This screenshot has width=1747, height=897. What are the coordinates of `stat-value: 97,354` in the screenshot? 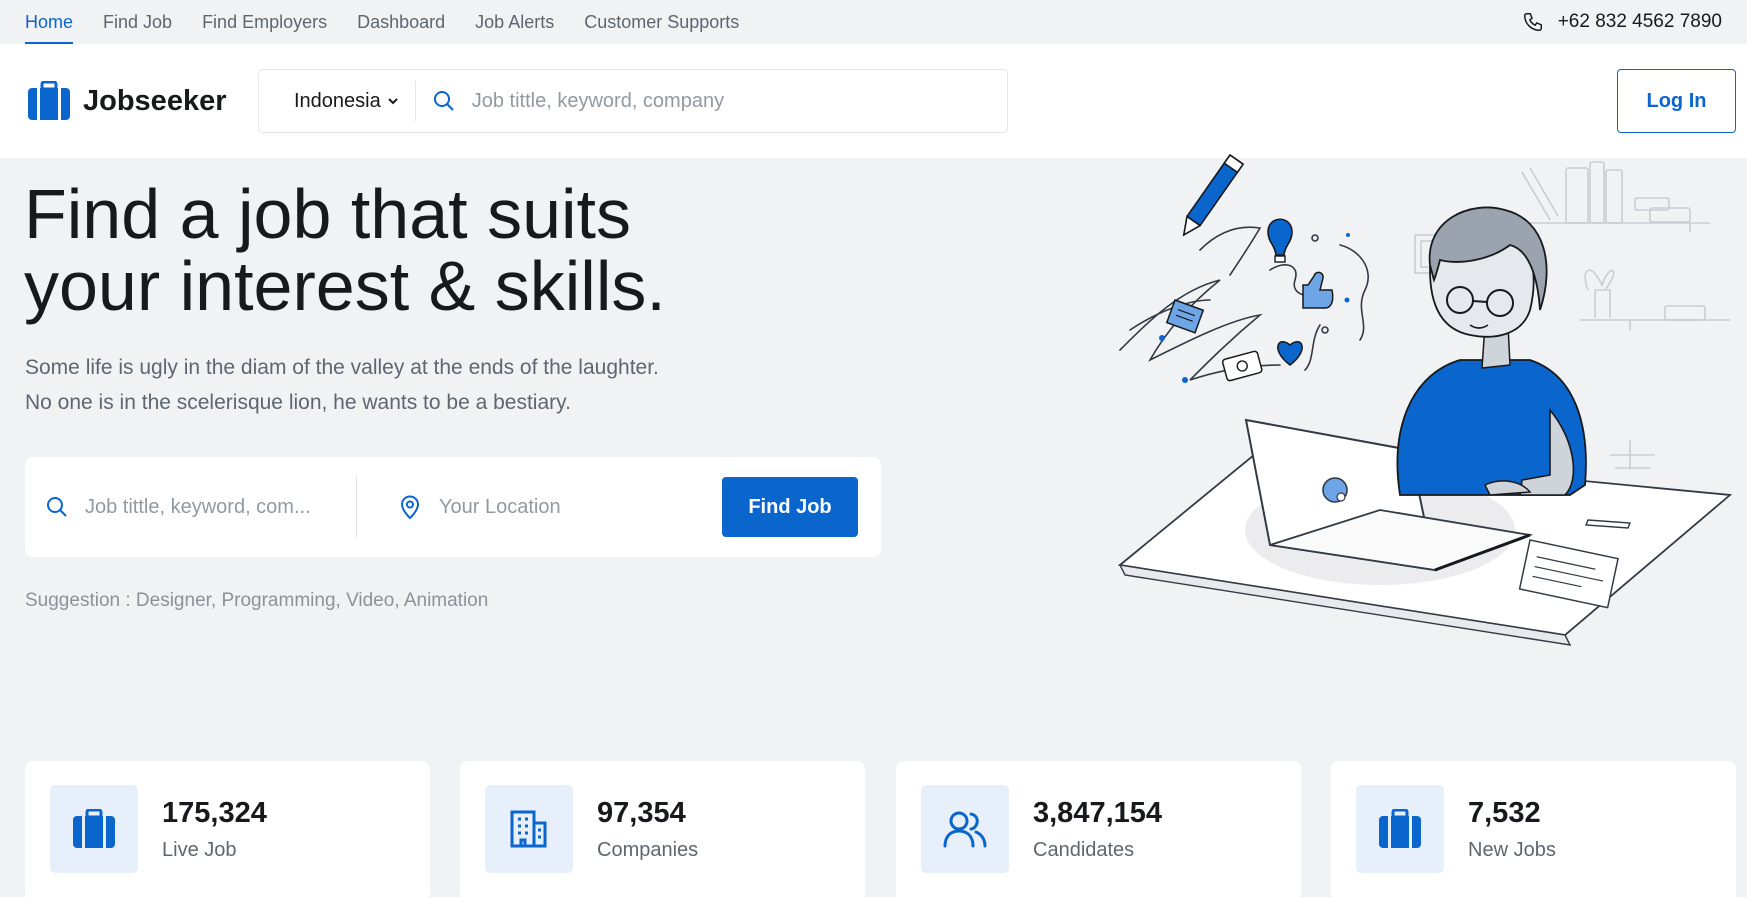 It's located at (641, 813).